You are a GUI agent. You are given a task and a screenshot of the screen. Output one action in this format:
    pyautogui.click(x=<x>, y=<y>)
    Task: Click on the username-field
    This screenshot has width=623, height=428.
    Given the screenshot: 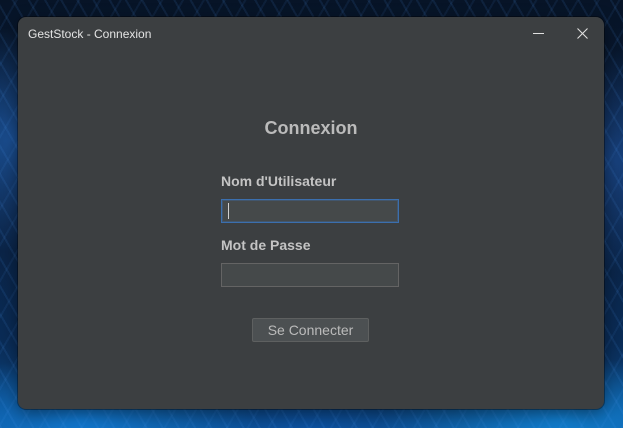 What is the action you would take?
    pyautogui.click(x=310, y=211)
    